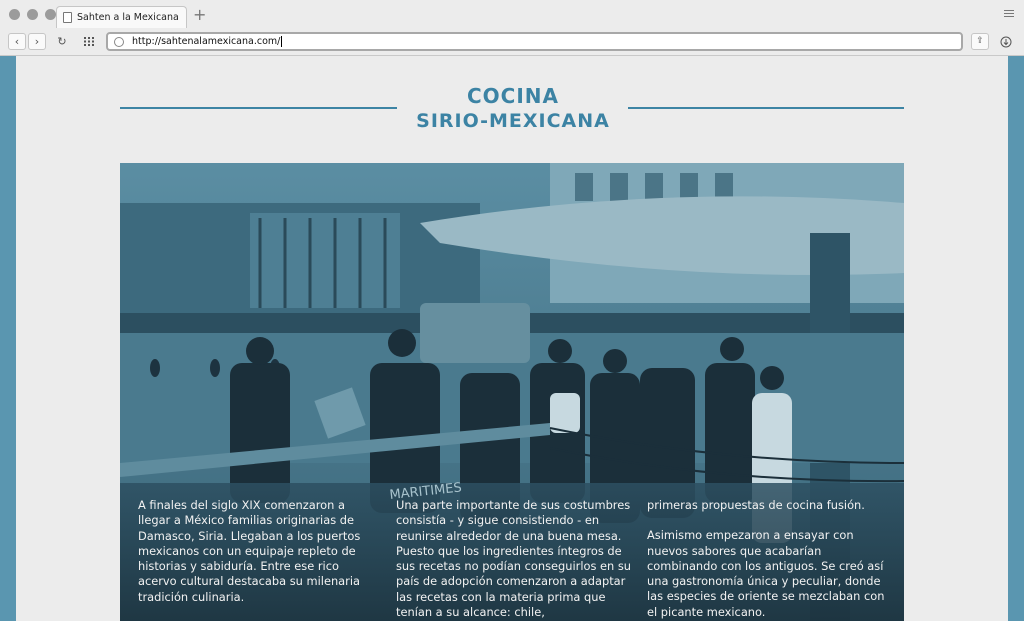 The image size is (1024, 621). I want to click on tab-title: Sahten a la Mexicana, so click(128, 17).